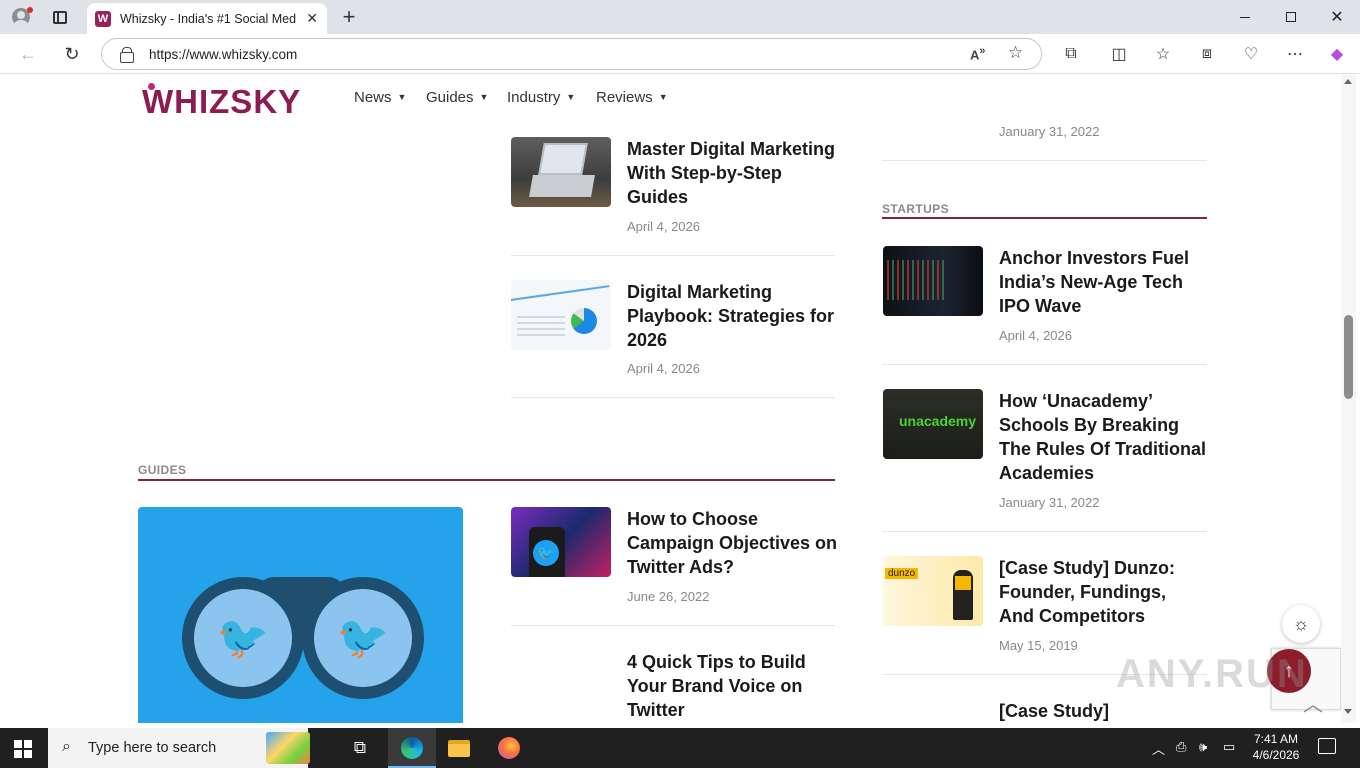 The image size is (1360, 768). I want to click on windows-start-icon, so click(23, 749).